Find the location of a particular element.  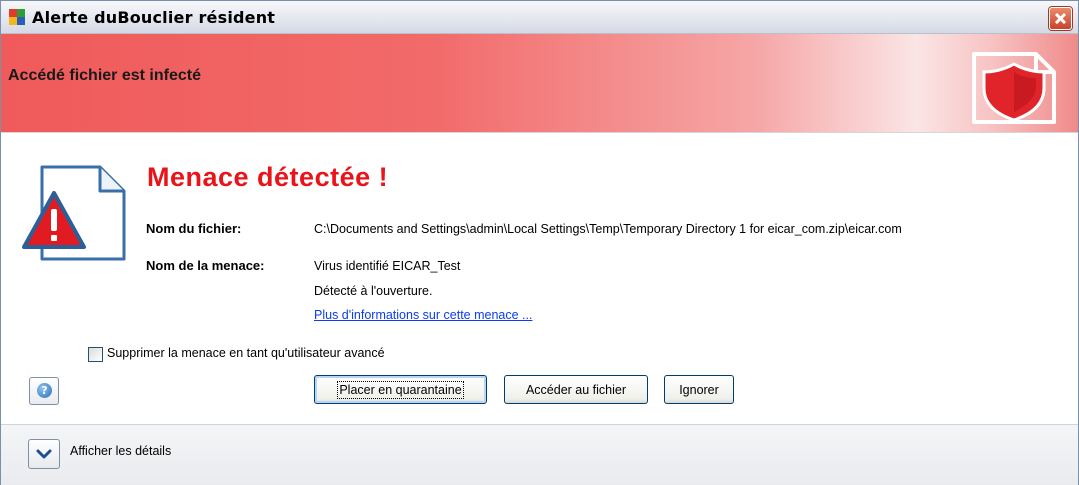

help-icon: ? is located at coordinates (44, 390).